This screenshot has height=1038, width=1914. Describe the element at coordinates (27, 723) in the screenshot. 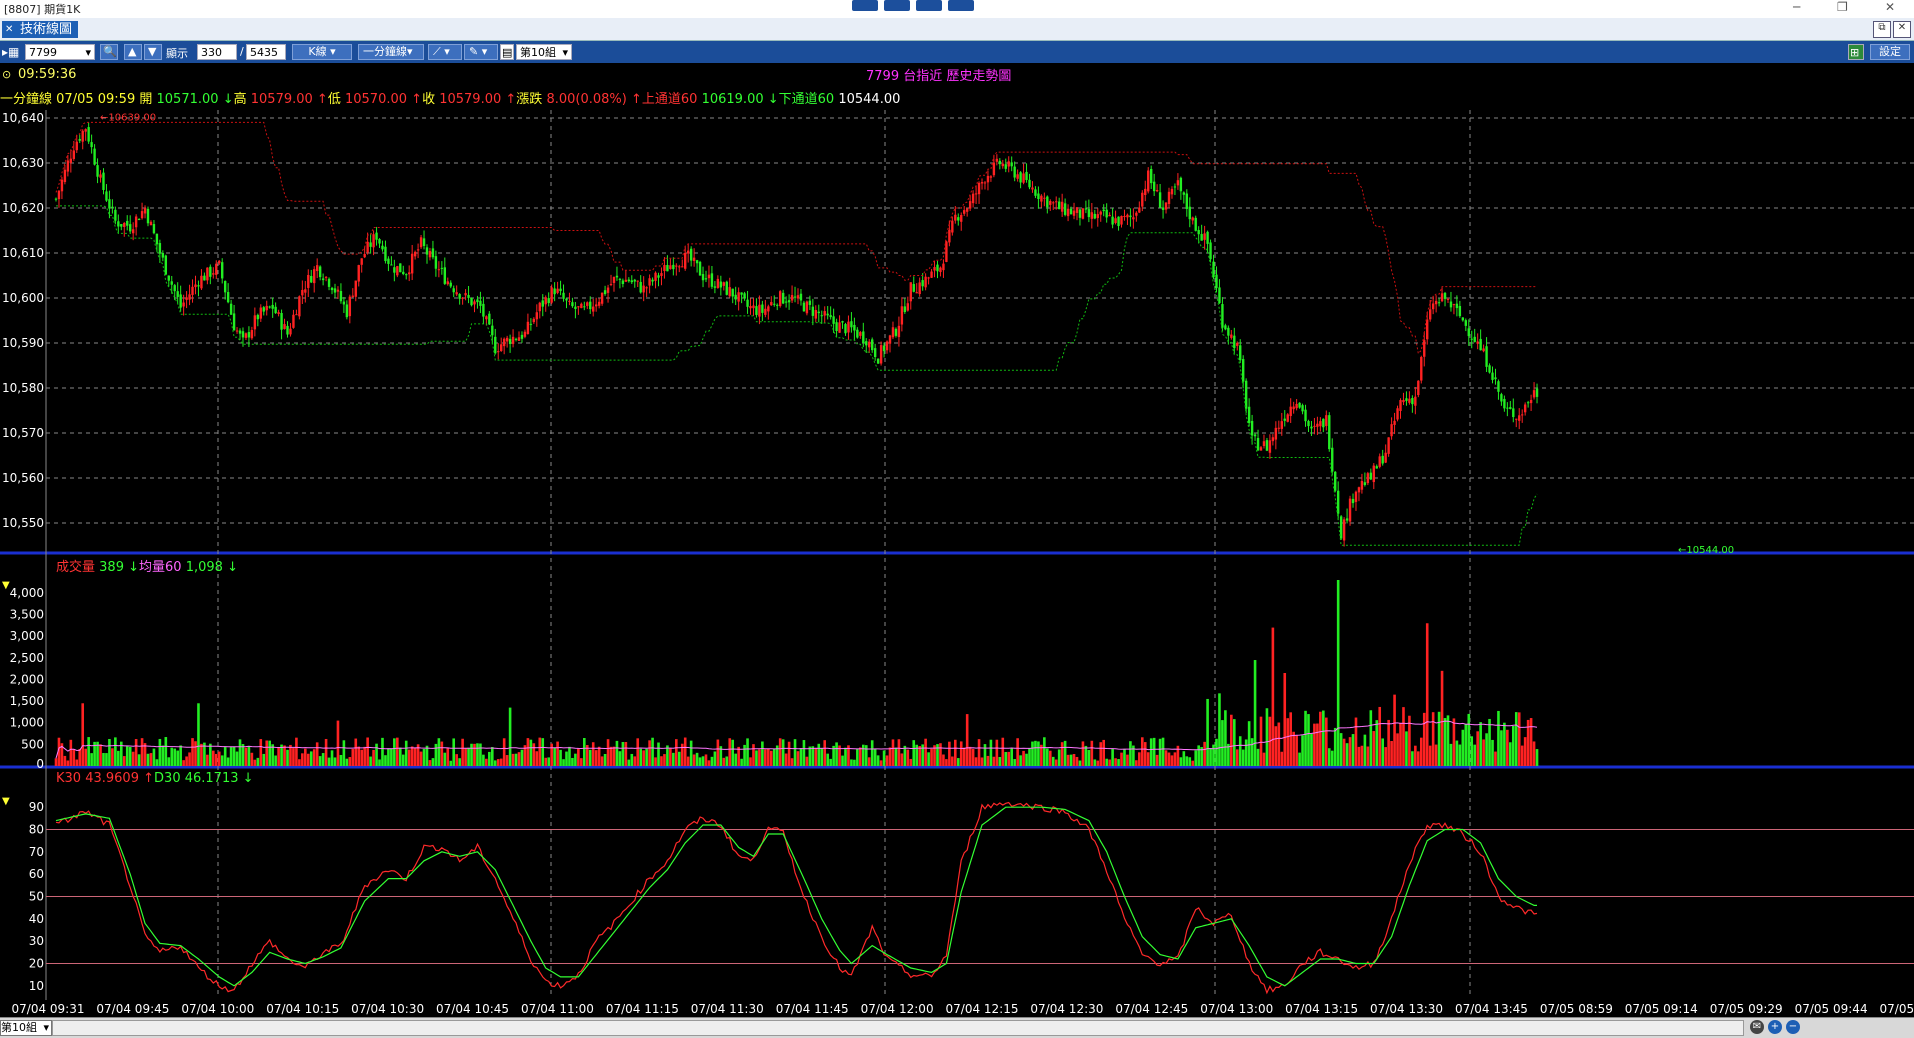

I see `volume-tick-label: 1,000` at that location.